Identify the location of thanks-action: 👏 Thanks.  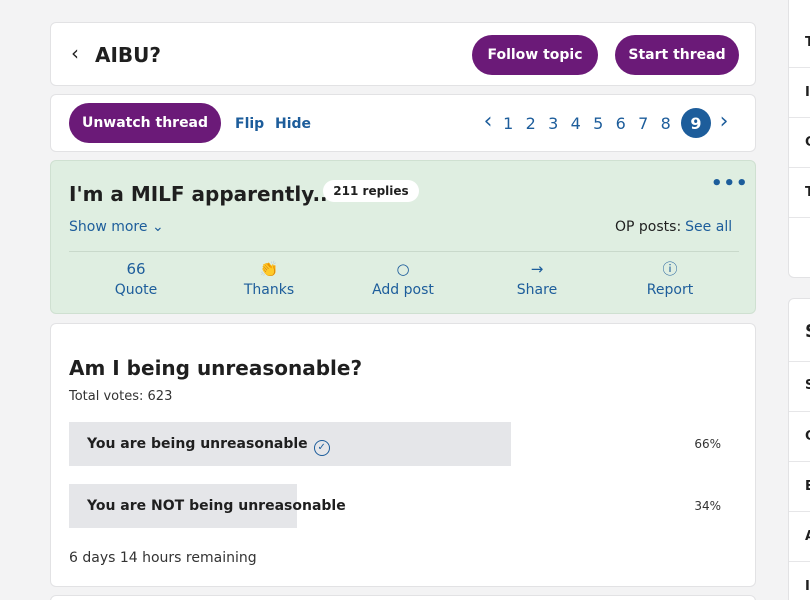
(269, 278).